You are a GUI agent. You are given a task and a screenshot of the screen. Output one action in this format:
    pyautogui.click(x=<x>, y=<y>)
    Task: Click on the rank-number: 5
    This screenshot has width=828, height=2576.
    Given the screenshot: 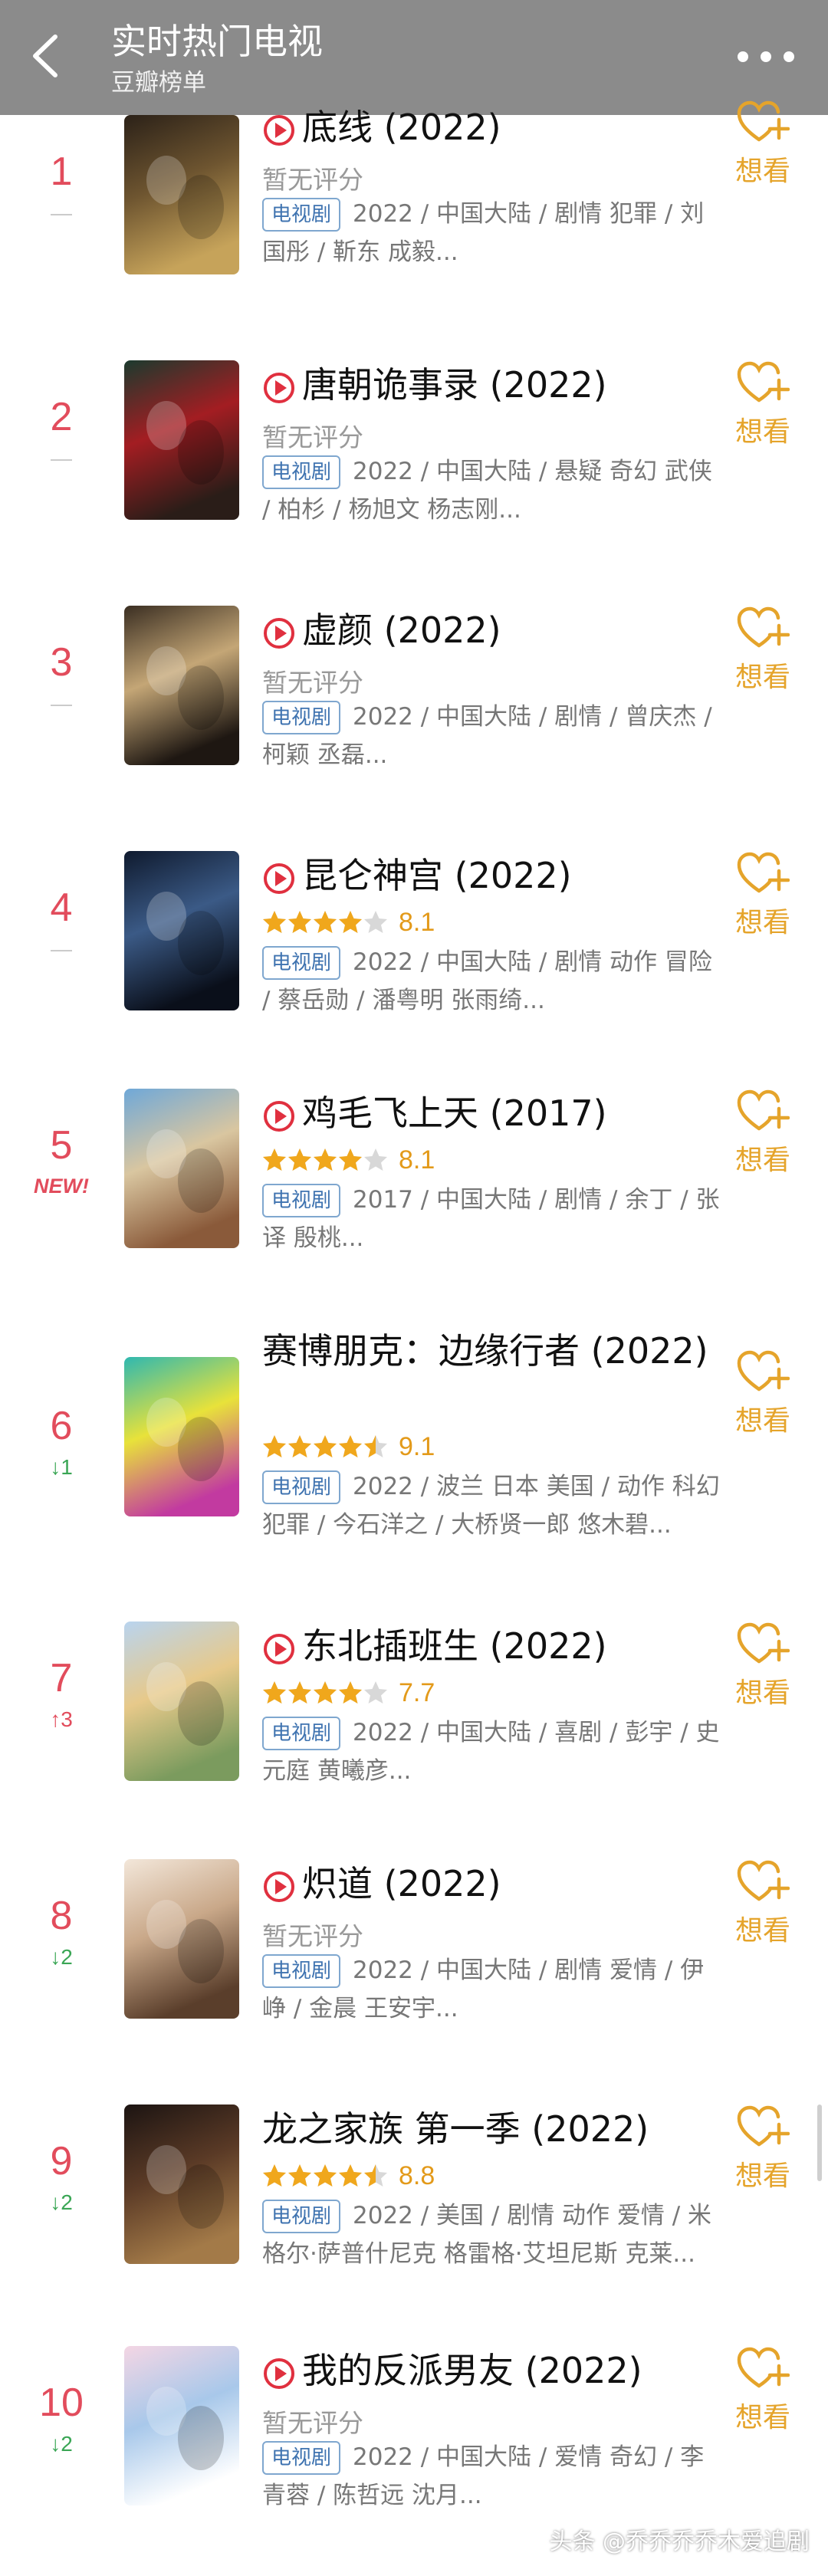 What is the action you would take?
    pyautogui.click(x=62, y=1146)
    